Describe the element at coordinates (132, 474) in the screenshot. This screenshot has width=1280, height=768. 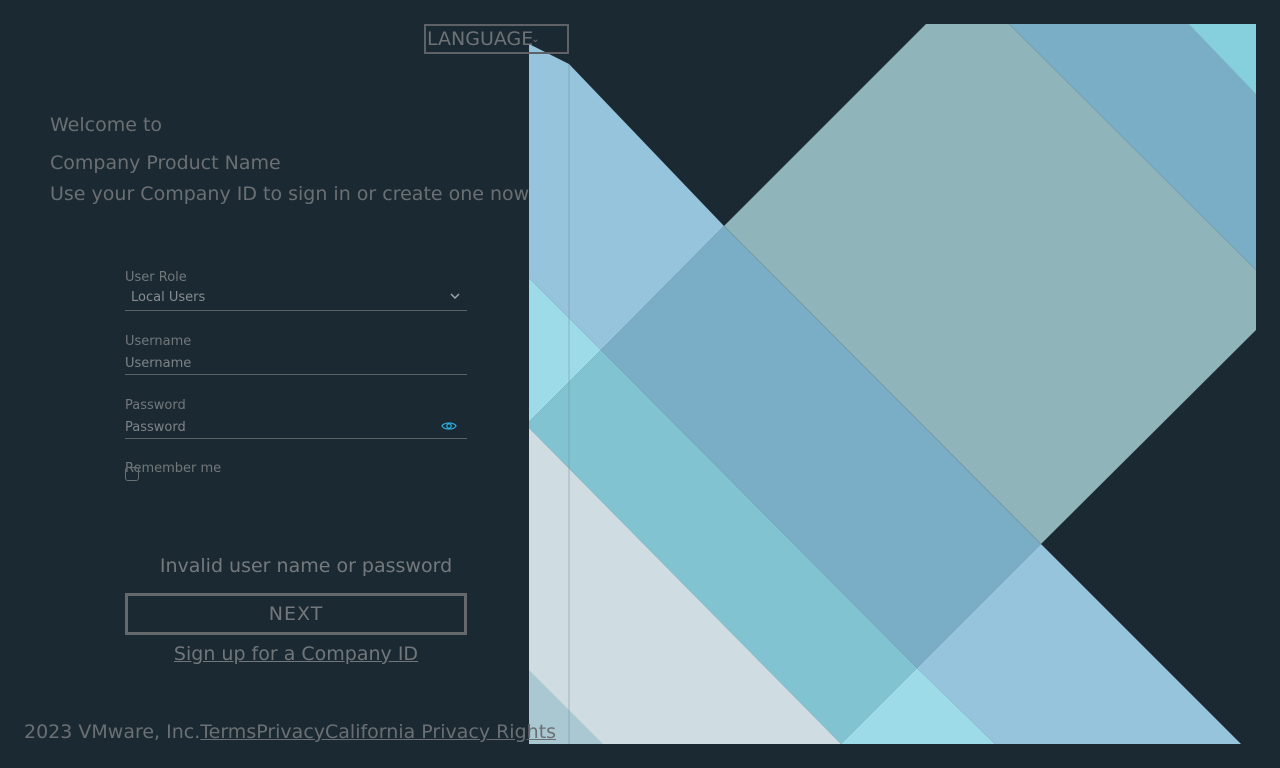
I see `remember-me-checkbox` at that location.